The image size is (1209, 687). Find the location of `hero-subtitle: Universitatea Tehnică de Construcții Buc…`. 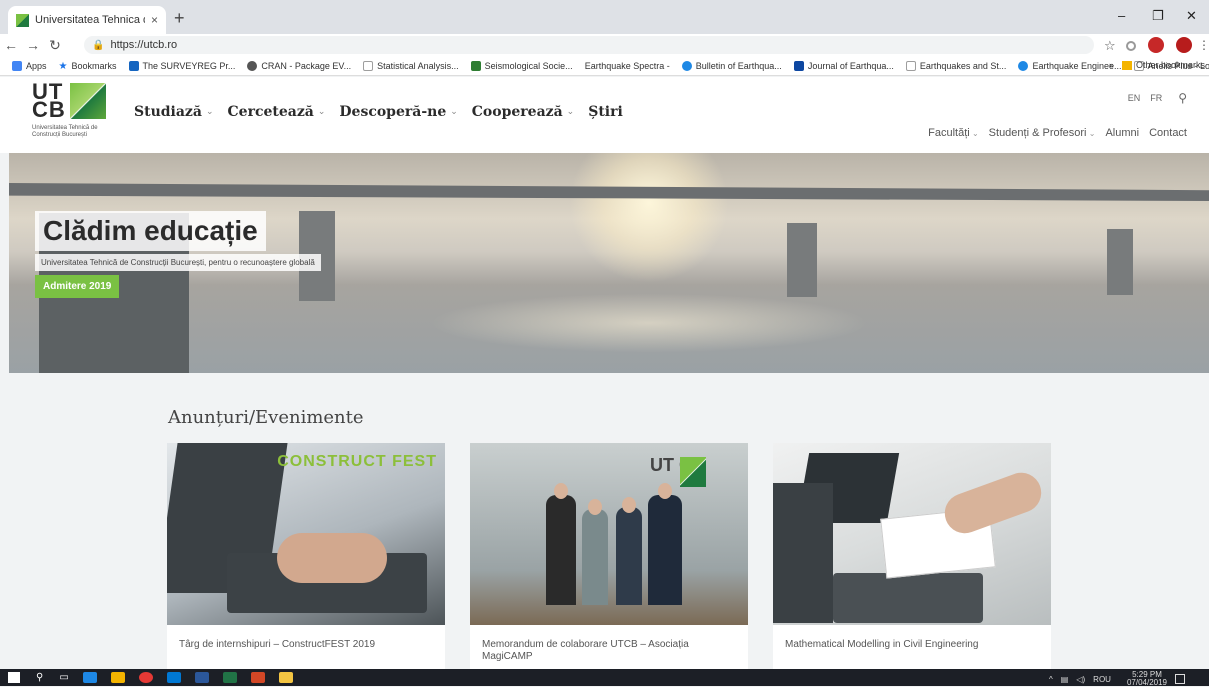

hero-subtitle: Universitatea Tehnică de Construcții Buc… is located at coordinates (178, 262).